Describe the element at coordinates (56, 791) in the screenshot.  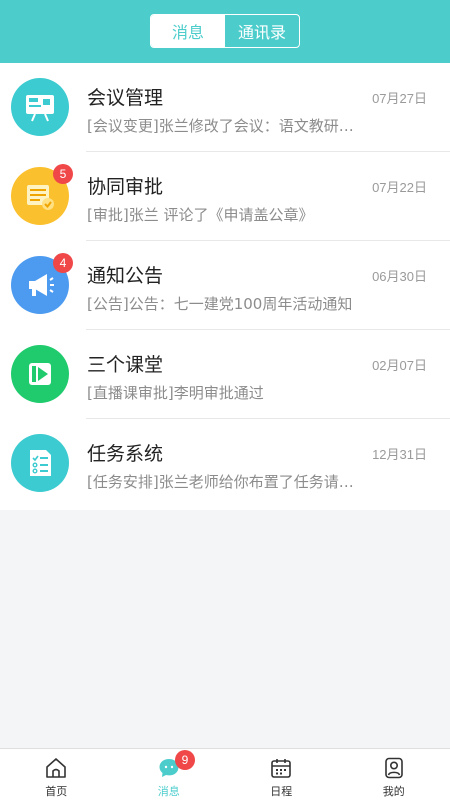
I see `tab-label: 首页` at that location.